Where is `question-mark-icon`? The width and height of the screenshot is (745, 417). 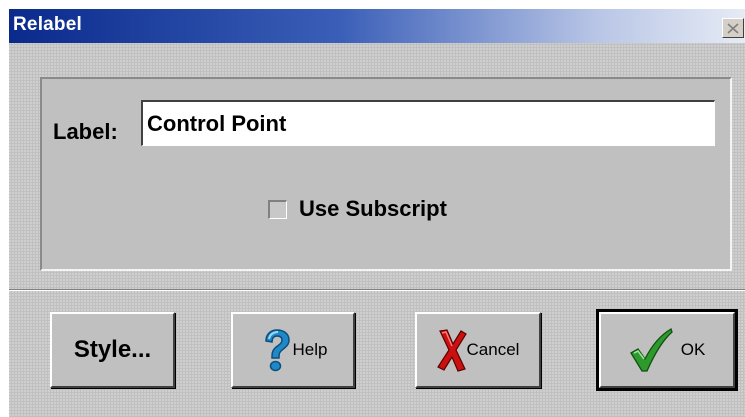
question-mark-icon is located at coordinates (276, 350).